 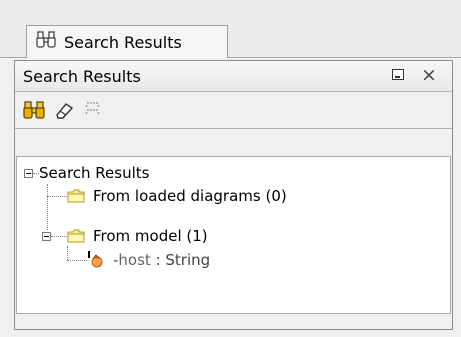 I want to click on tree-item-model: From model (1), so click(x=150, y=236).